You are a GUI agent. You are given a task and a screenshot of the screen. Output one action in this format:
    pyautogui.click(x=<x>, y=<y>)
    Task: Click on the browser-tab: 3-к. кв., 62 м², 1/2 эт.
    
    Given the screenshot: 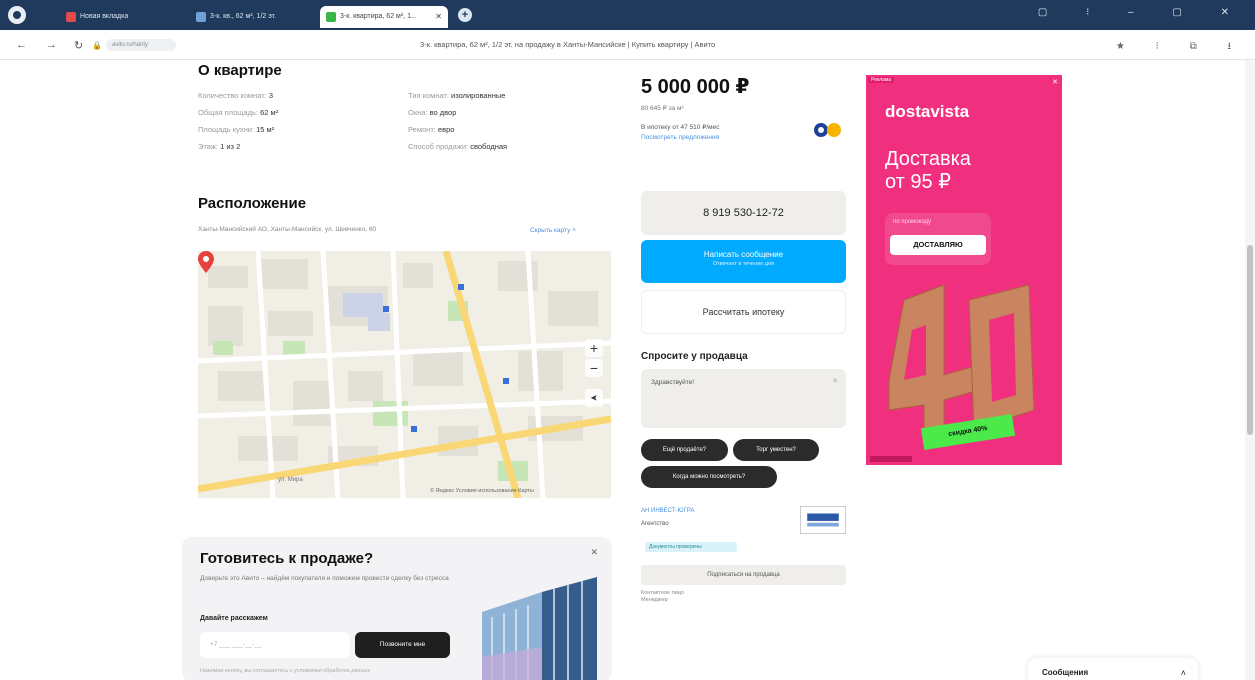 What is the action you would take?
    pyautogui.click(x=252, y=17)
    